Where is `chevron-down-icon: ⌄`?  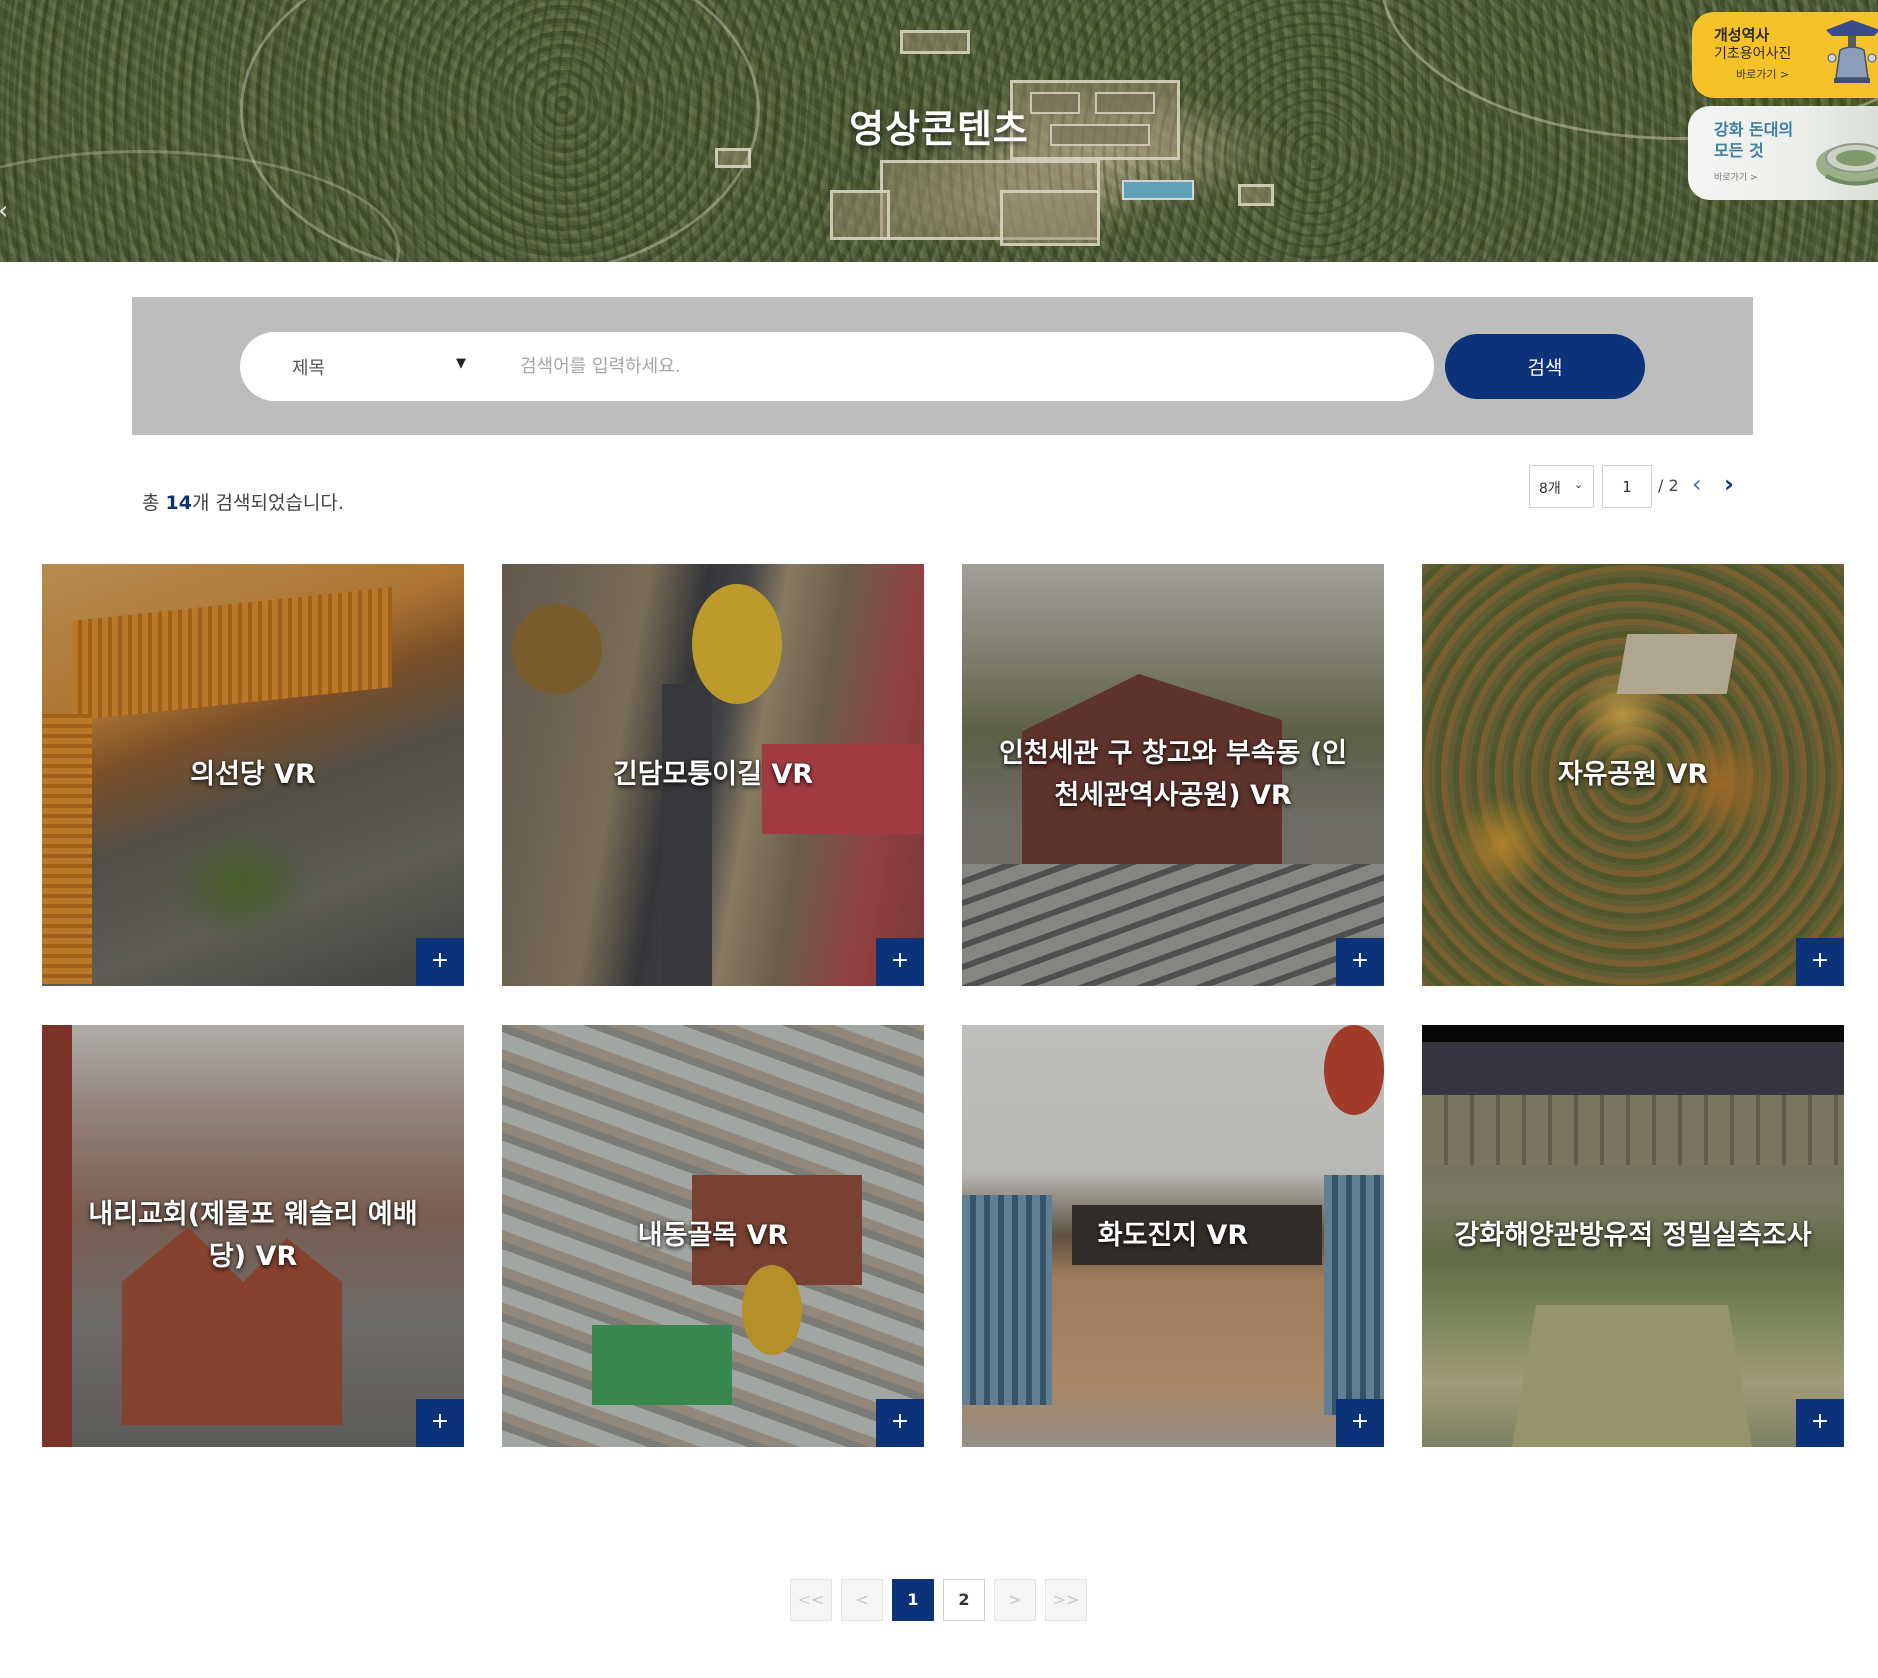 chevron-down-icon: ⌄ is located at coordinates (1579, 484).